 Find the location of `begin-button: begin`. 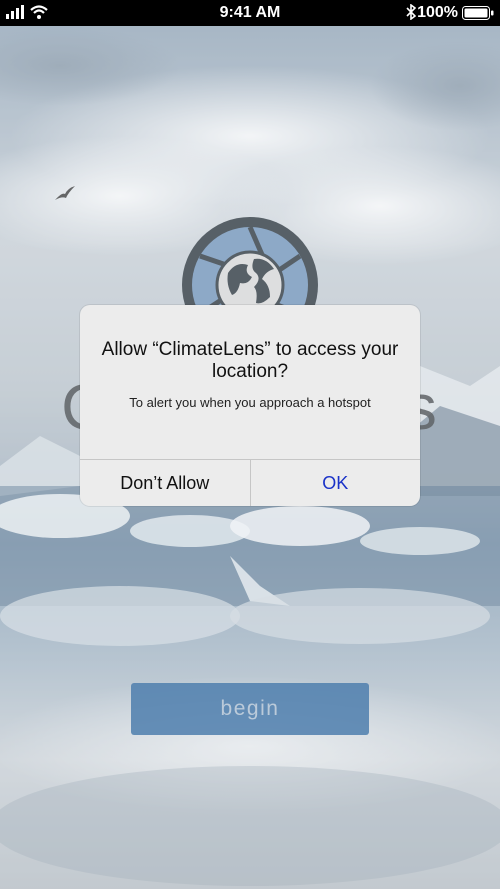

begin-button: begin is located at coordinates (250, 709).